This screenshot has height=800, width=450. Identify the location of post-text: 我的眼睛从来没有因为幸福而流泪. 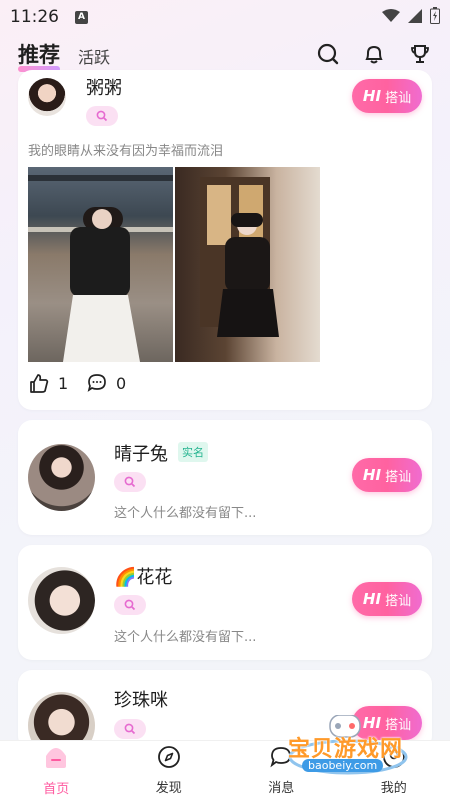
(126, 151).